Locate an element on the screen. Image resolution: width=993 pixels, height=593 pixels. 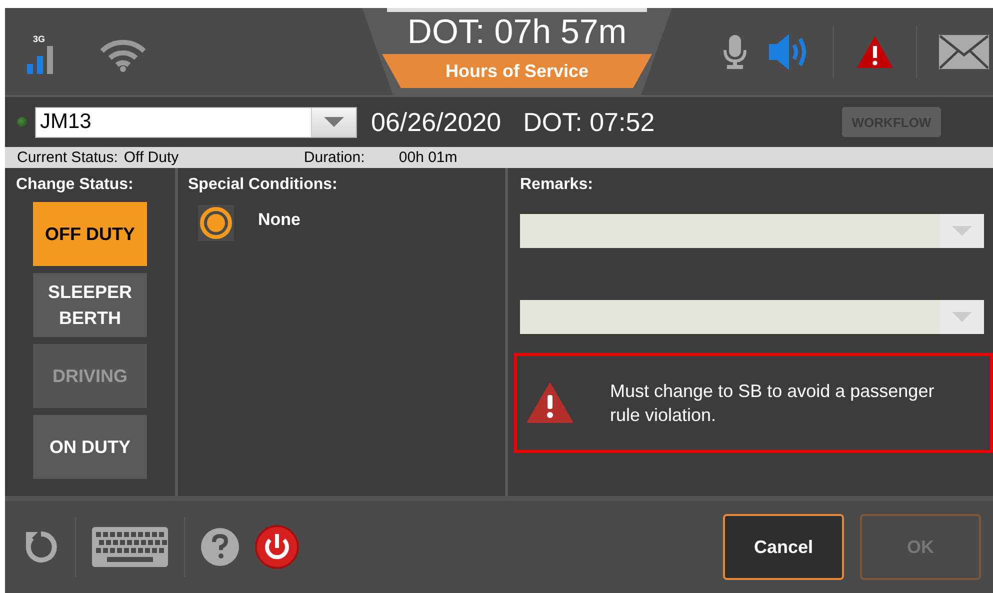
keyboard-icon is located at coordinates (130, 547).